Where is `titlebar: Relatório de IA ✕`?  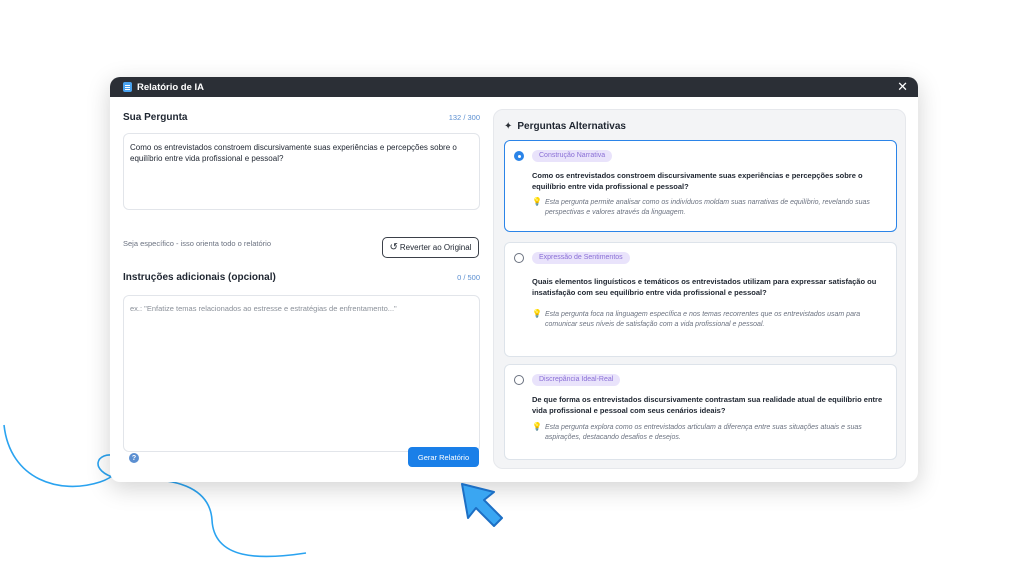 titlebar: Relatório de IA ✕ is located at coordinates (514, 87).